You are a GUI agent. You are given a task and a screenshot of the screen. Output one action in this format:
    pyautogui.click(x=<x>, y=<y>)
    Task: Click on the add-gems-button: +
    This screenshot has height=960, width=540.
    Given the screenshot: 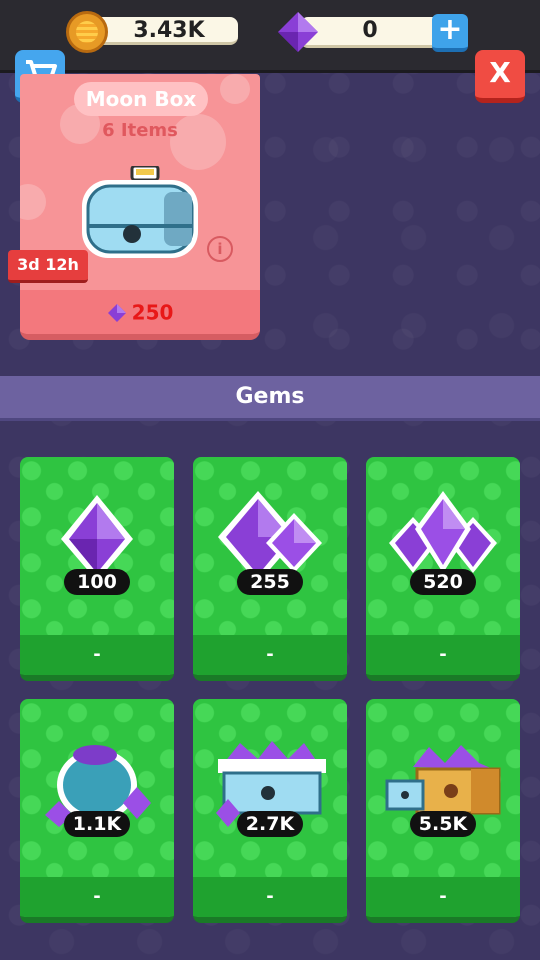 What is the action you would take?
    pyautogui.click(x=450, y=33)
    